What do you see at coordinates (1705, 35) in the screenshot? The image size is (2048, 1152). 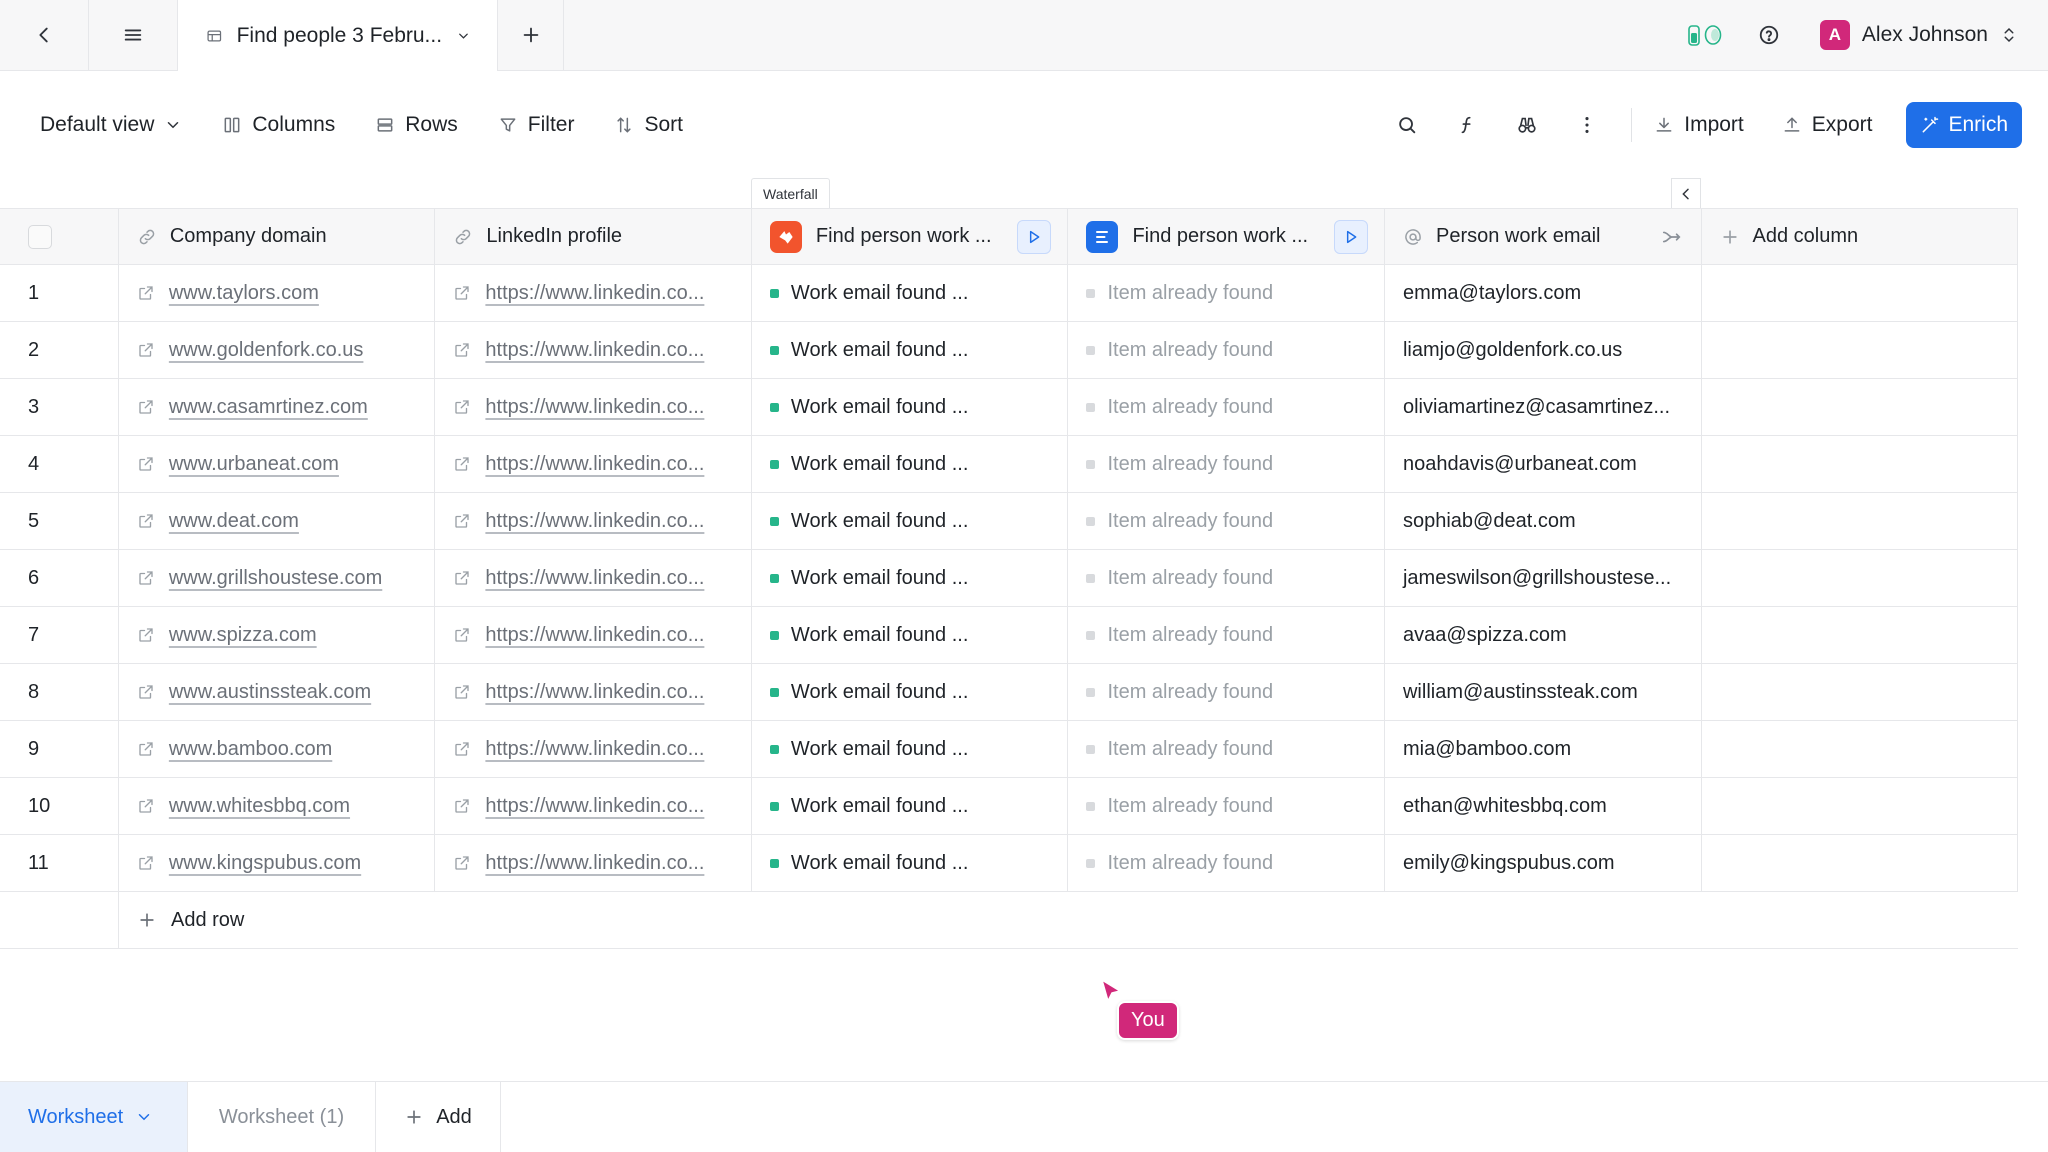 I see `credits-indicator` at bounding box center [1705, 35].